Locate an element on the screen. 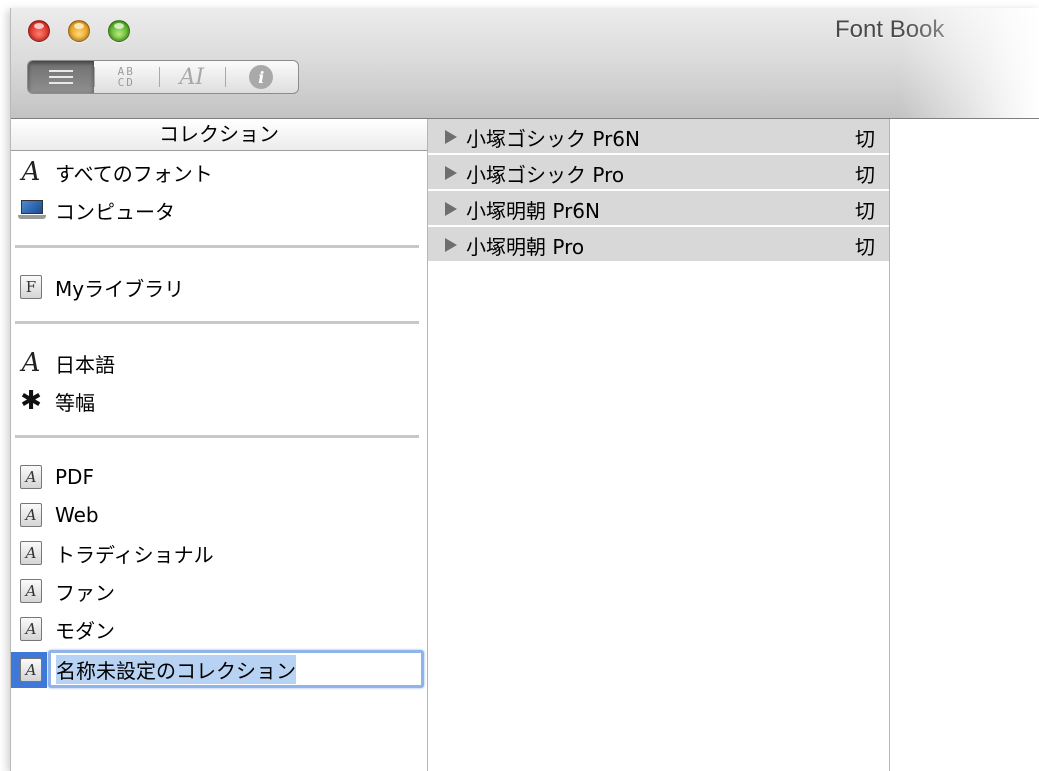  sidebar-item-label: Web is located at coordinates (77, 515).